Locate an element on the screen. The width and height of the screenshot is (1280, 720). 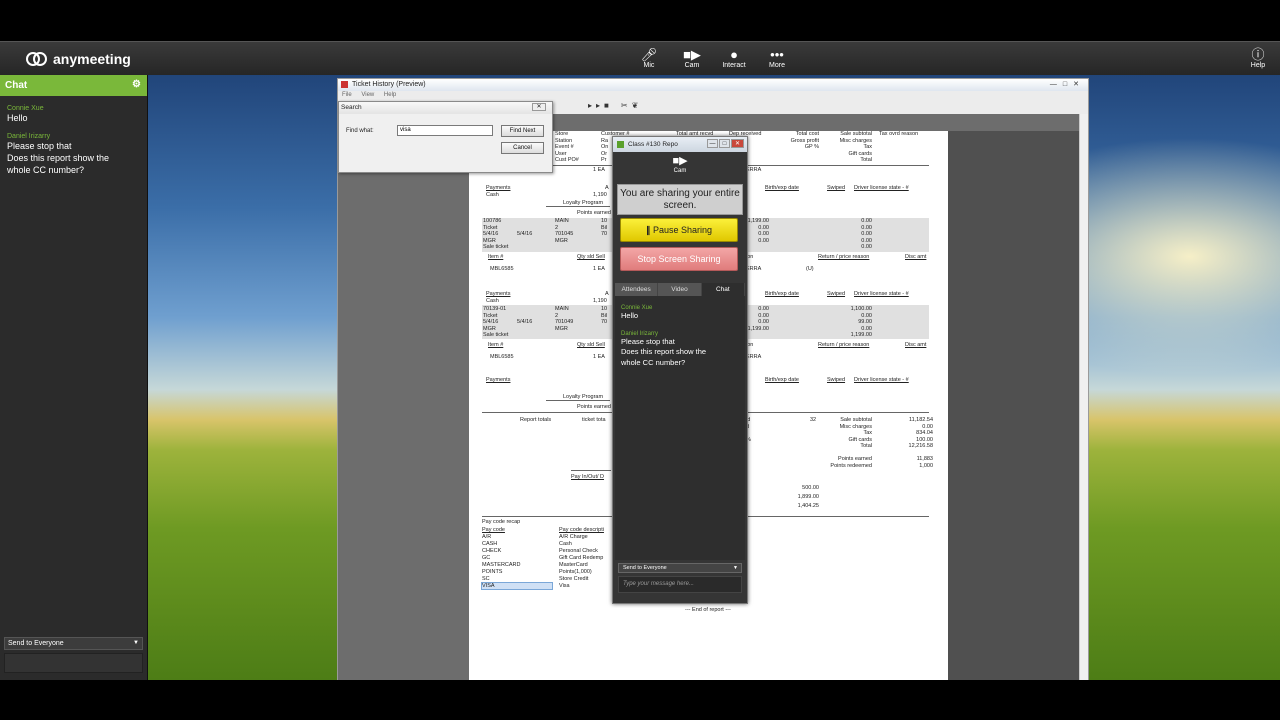
qty-each: 1 EA is located at coordinates (599, 170).